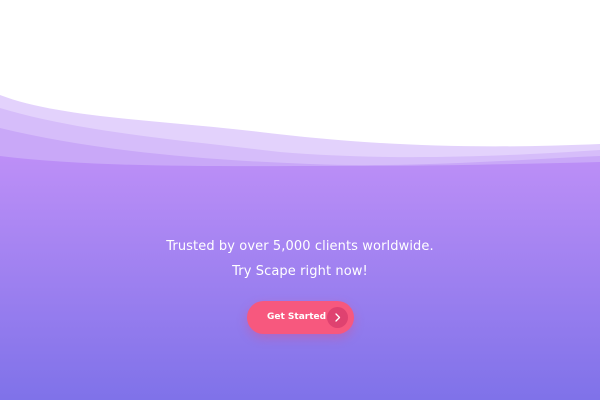  I want to click on cta-icon-circle, so click(337, 317).